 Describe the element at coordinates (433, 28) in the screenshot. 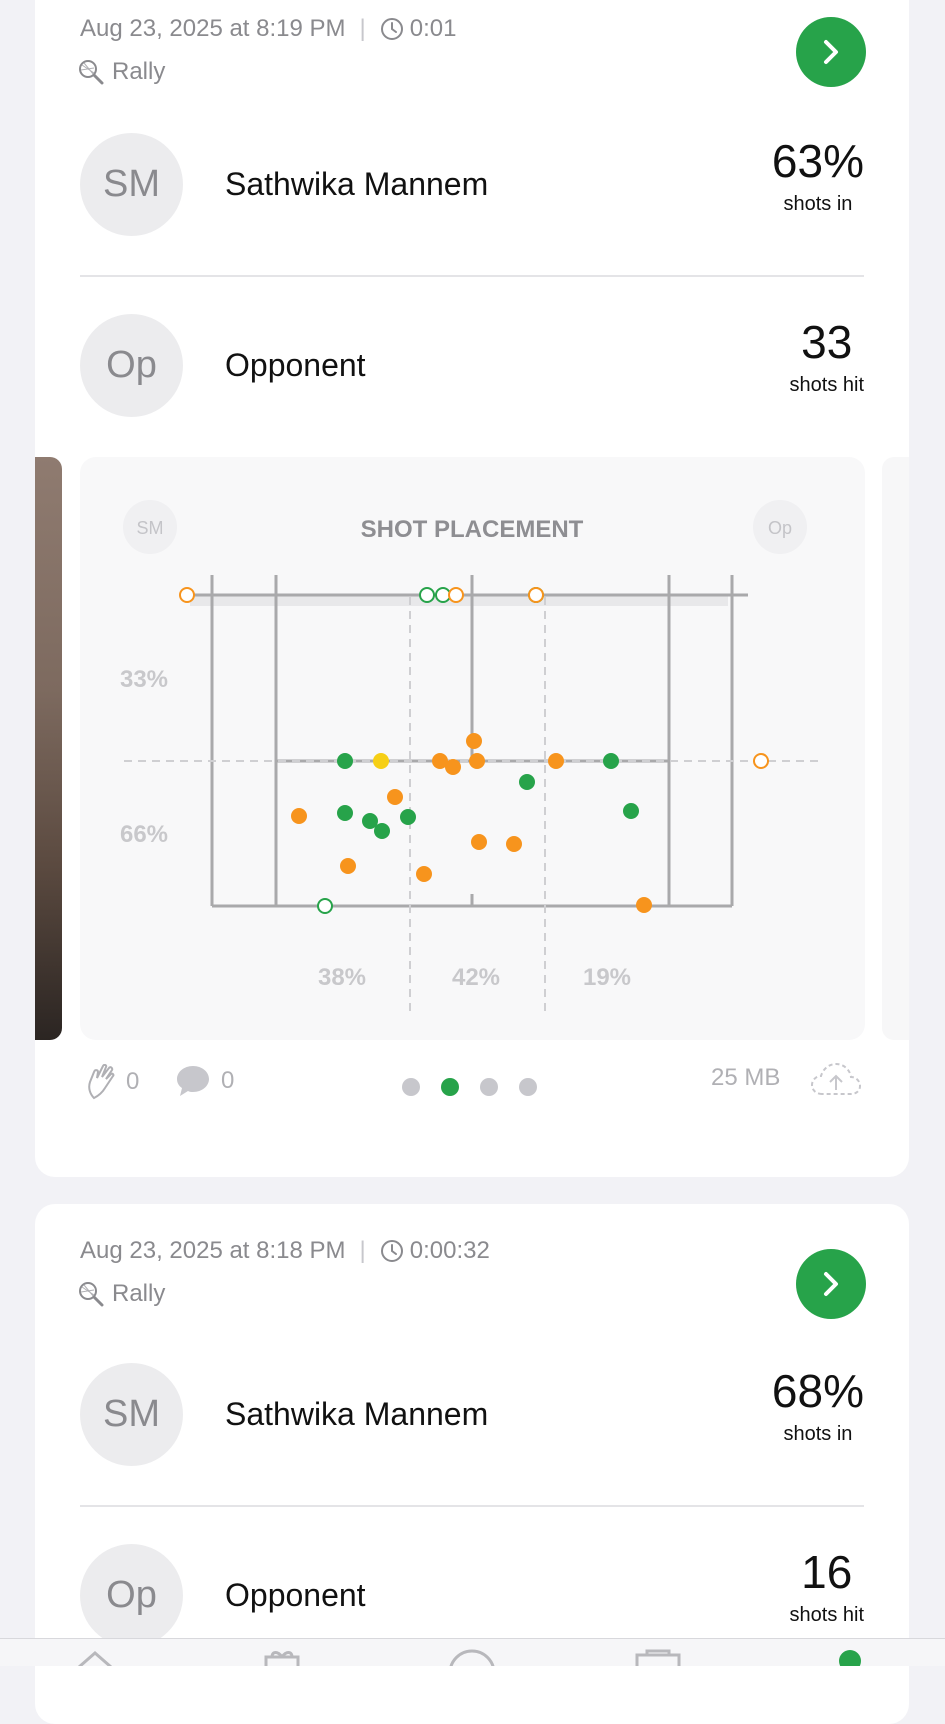

I see `session-duration: 0:01` at that location.